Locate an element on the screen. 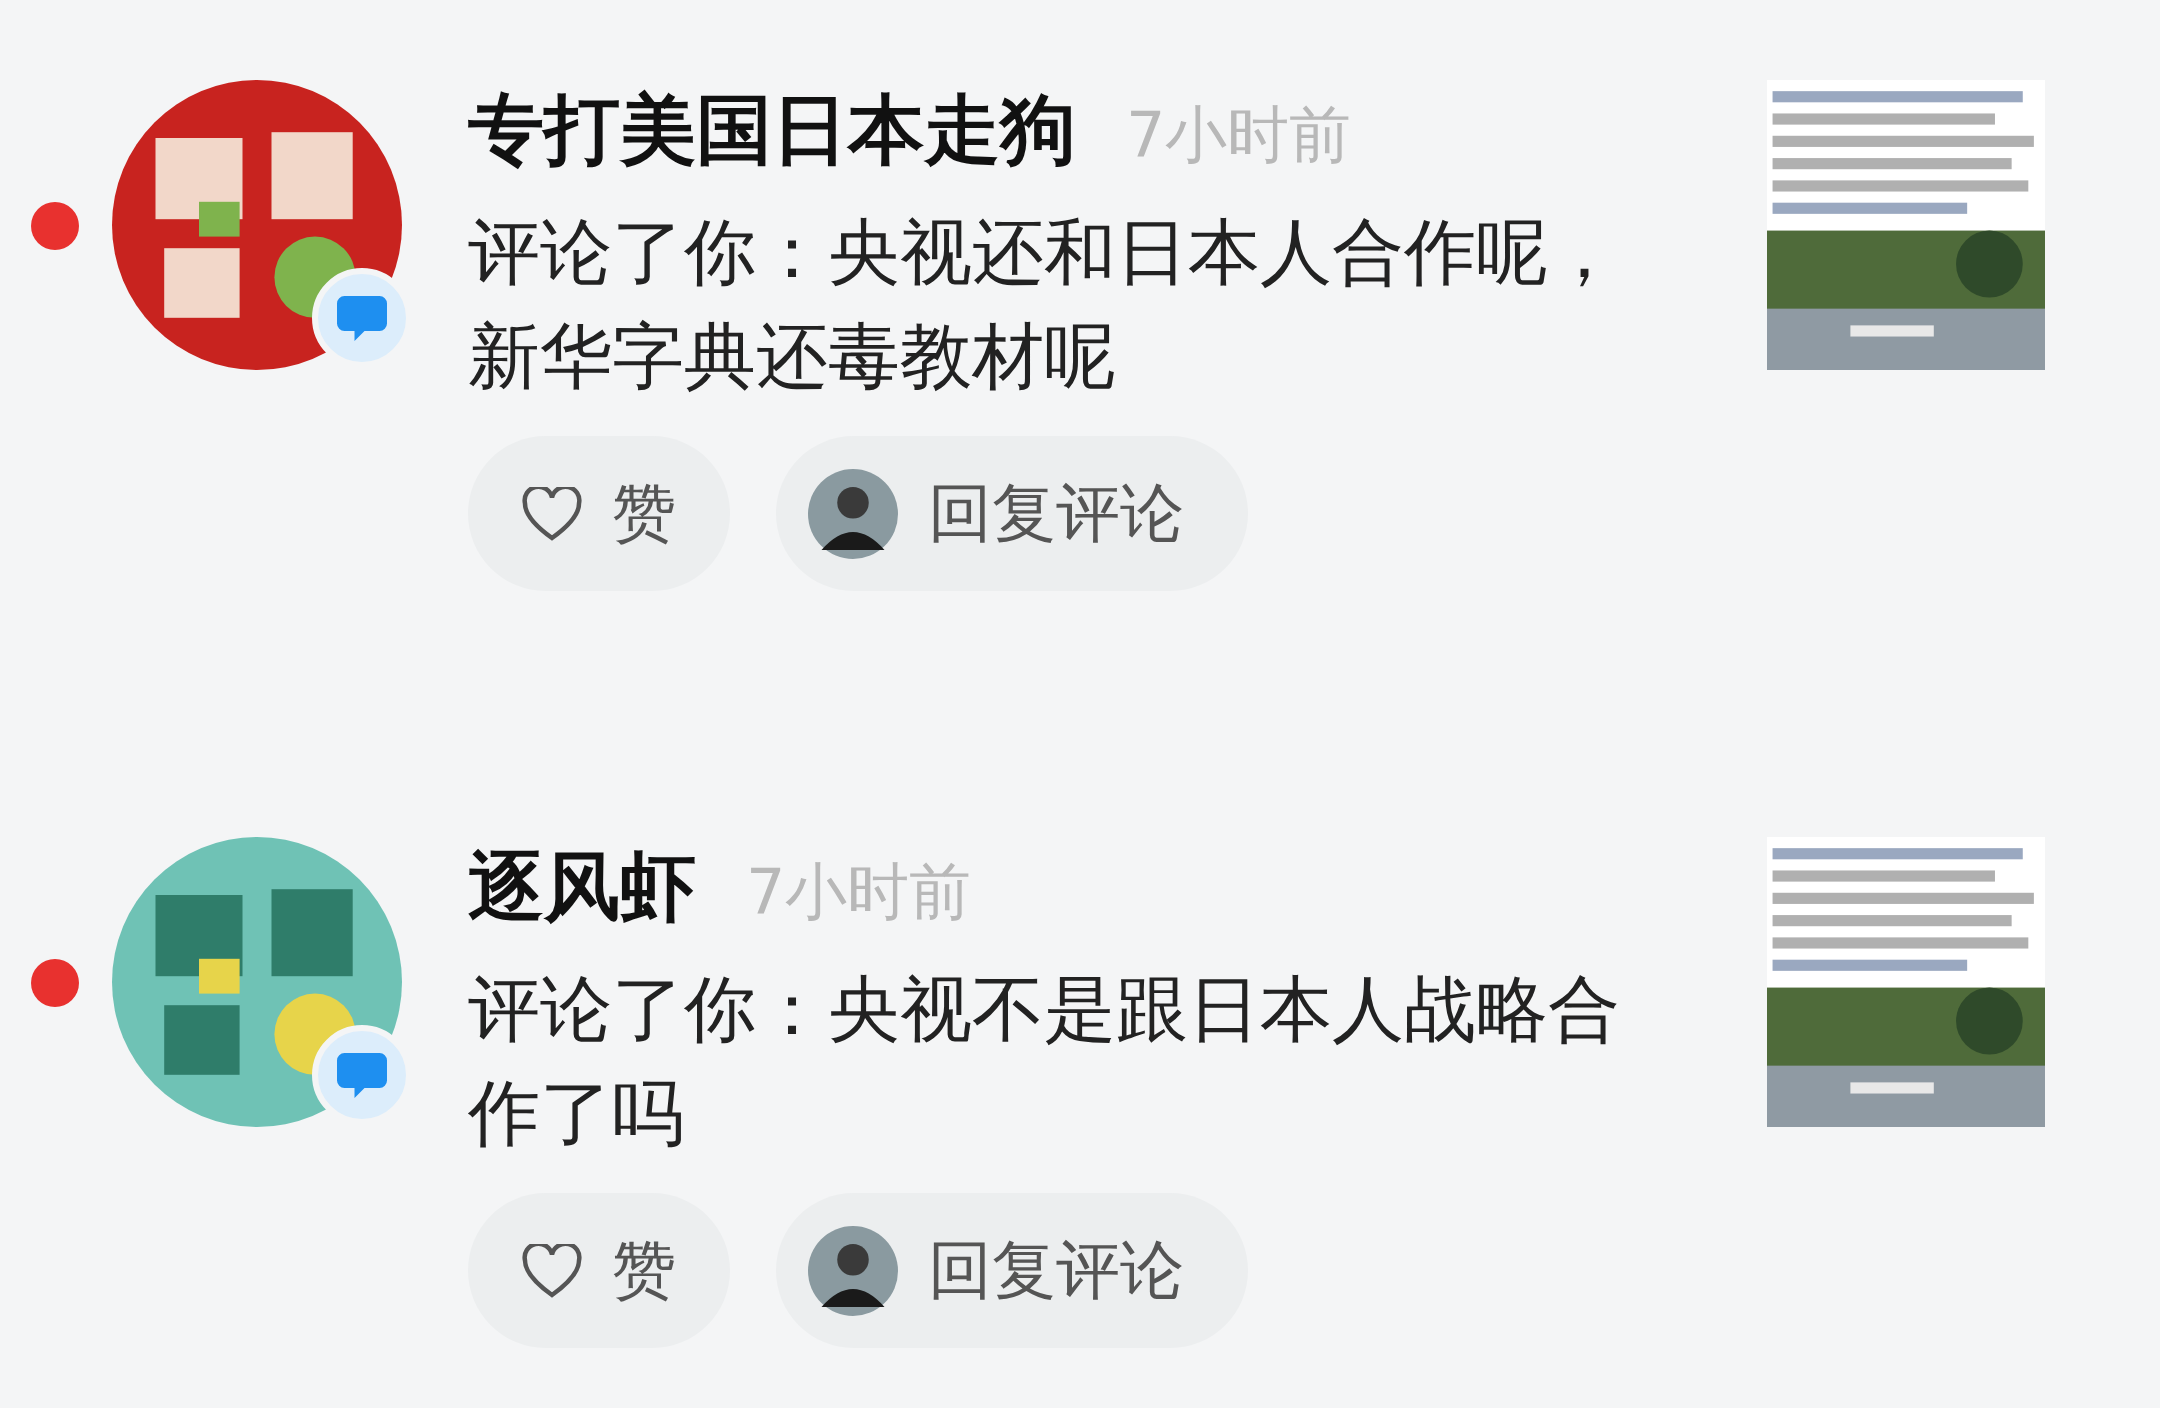 The height and width of the screenshot is (1408, 2160). user-name: 逐风虾 is located at coordinates (582, 888).